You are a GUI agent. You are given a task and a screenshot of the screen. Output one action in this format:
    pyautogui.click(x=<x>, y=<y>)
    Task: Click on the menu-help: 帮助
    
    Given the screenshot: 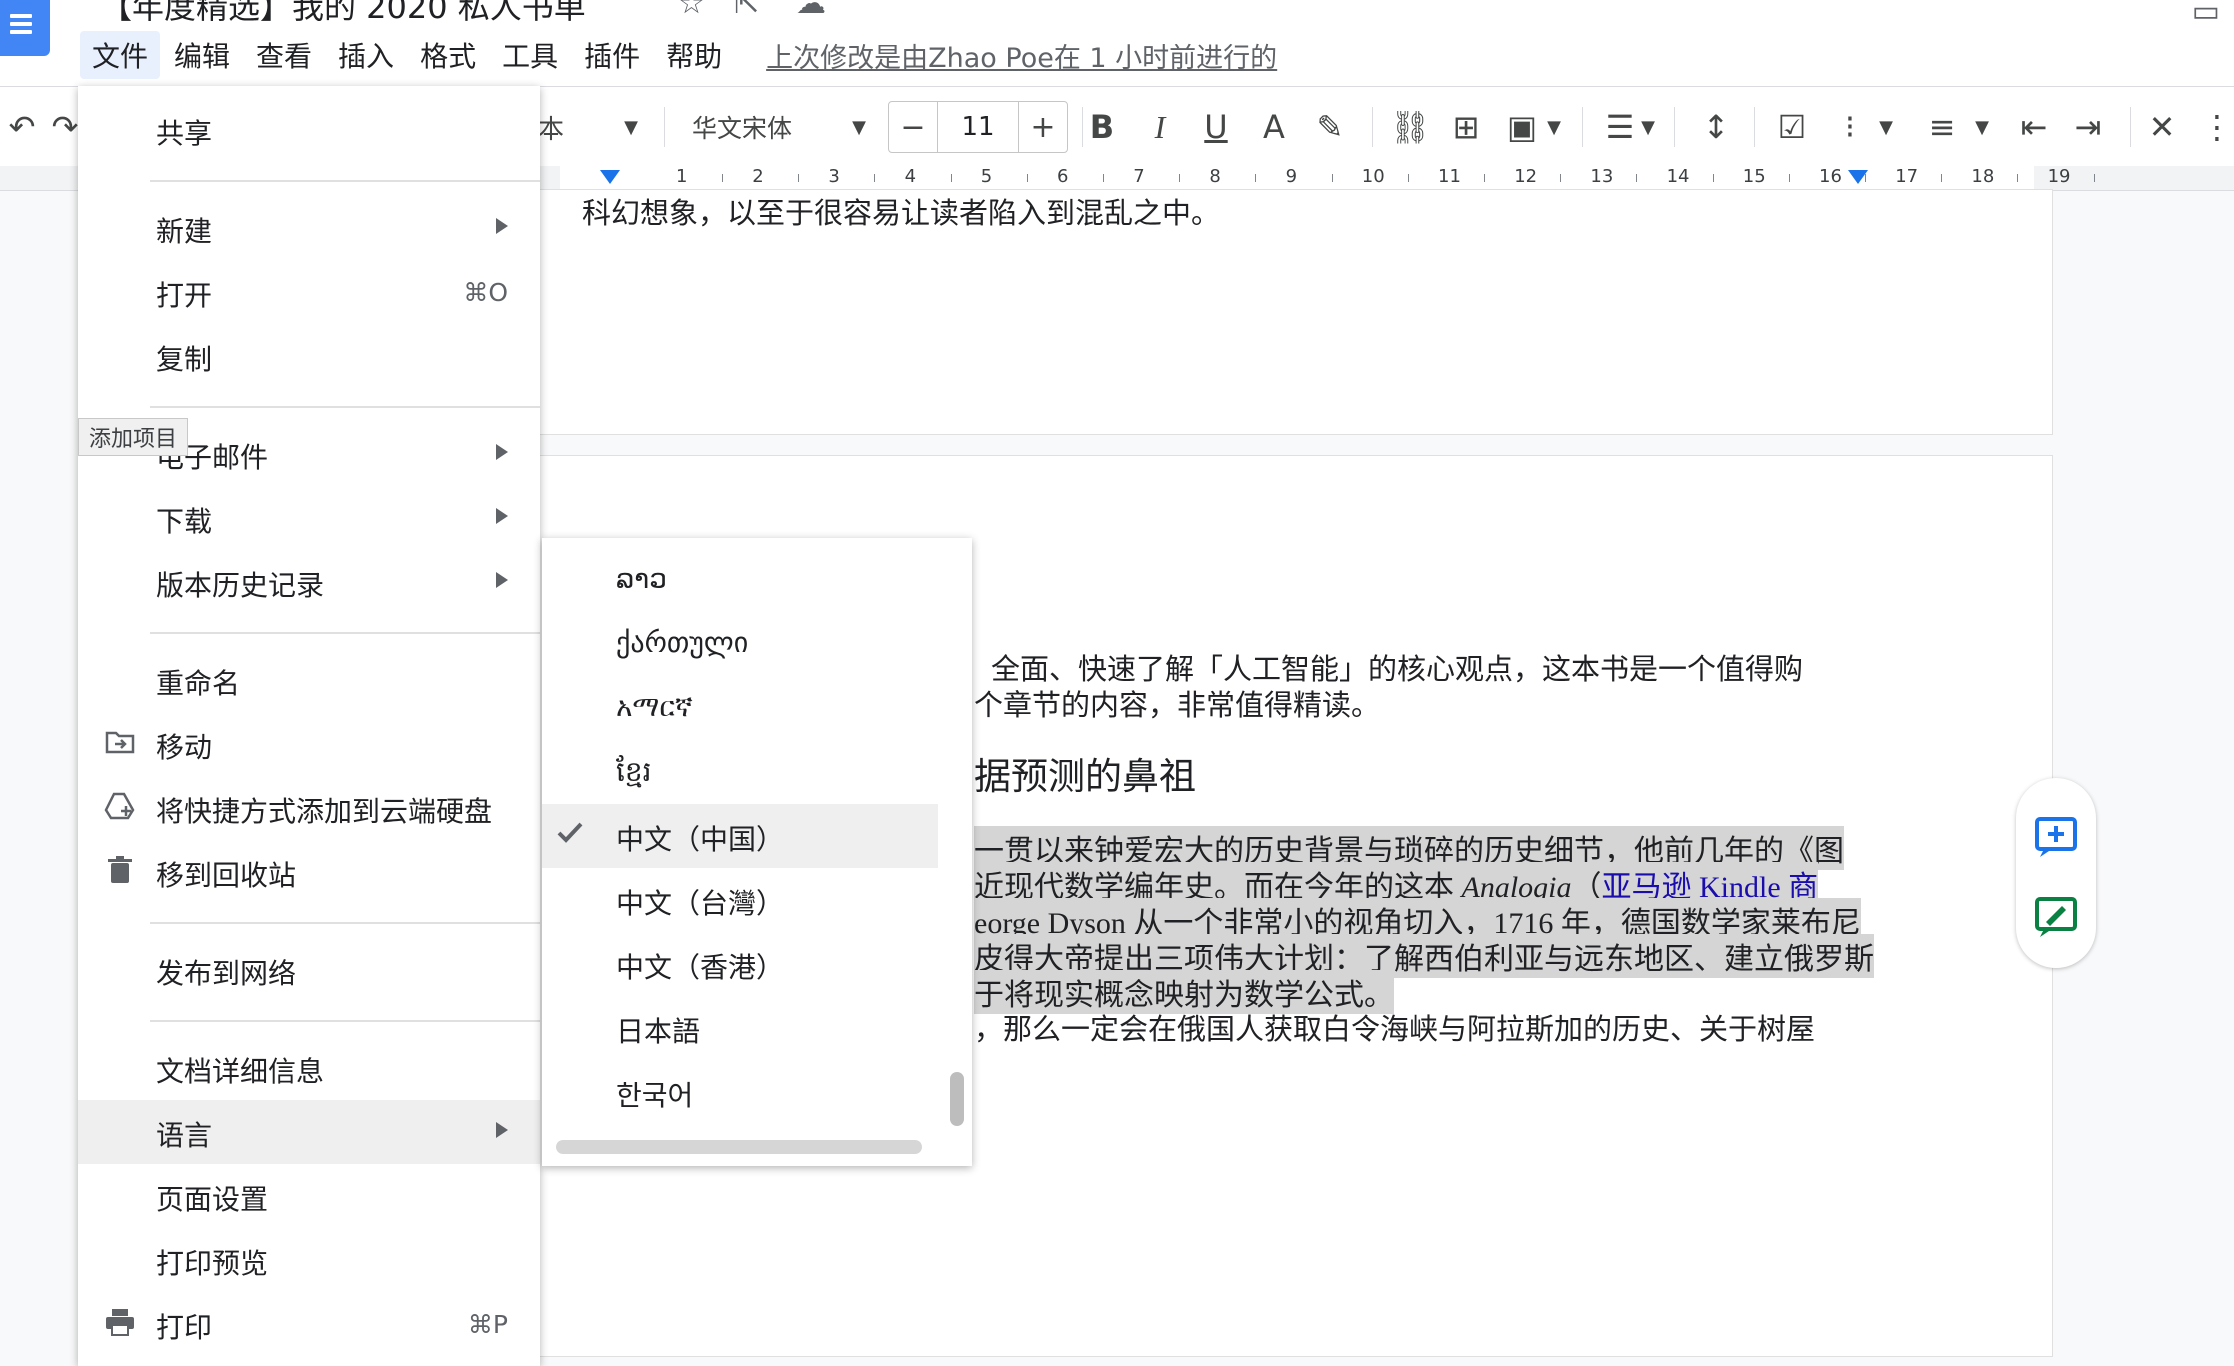 What is the action you would take?
    pyautogui.click(x=694, y=55)
    